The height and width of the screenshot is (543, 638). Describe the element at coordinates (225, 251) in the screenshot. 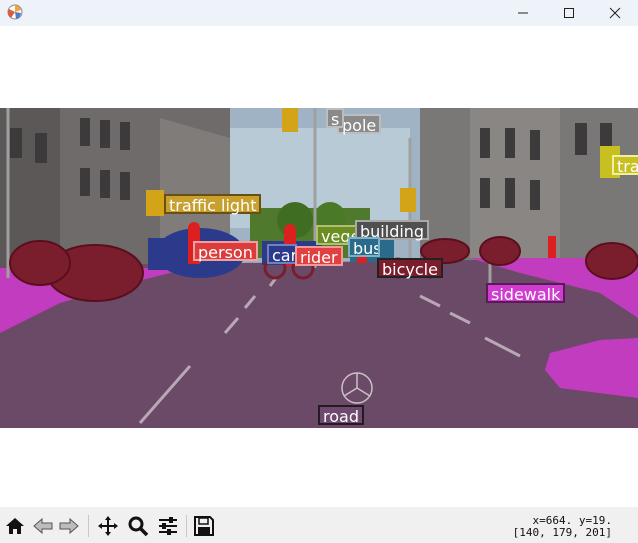

I see `label-person: person` at that location.